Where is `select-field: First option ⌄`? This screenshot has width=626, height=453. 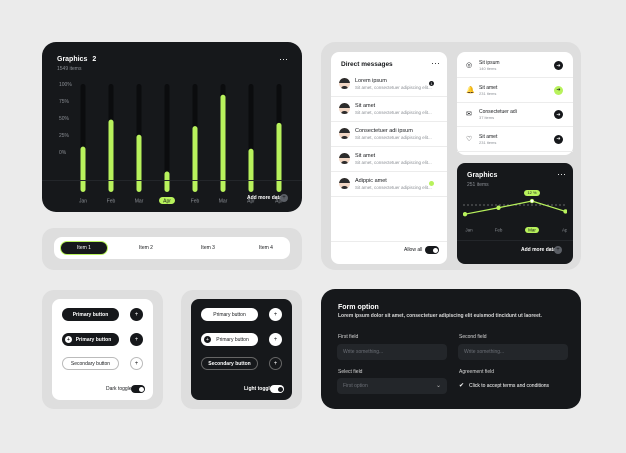 select-field: First option ⌄ is located at coordinates (392, 386).